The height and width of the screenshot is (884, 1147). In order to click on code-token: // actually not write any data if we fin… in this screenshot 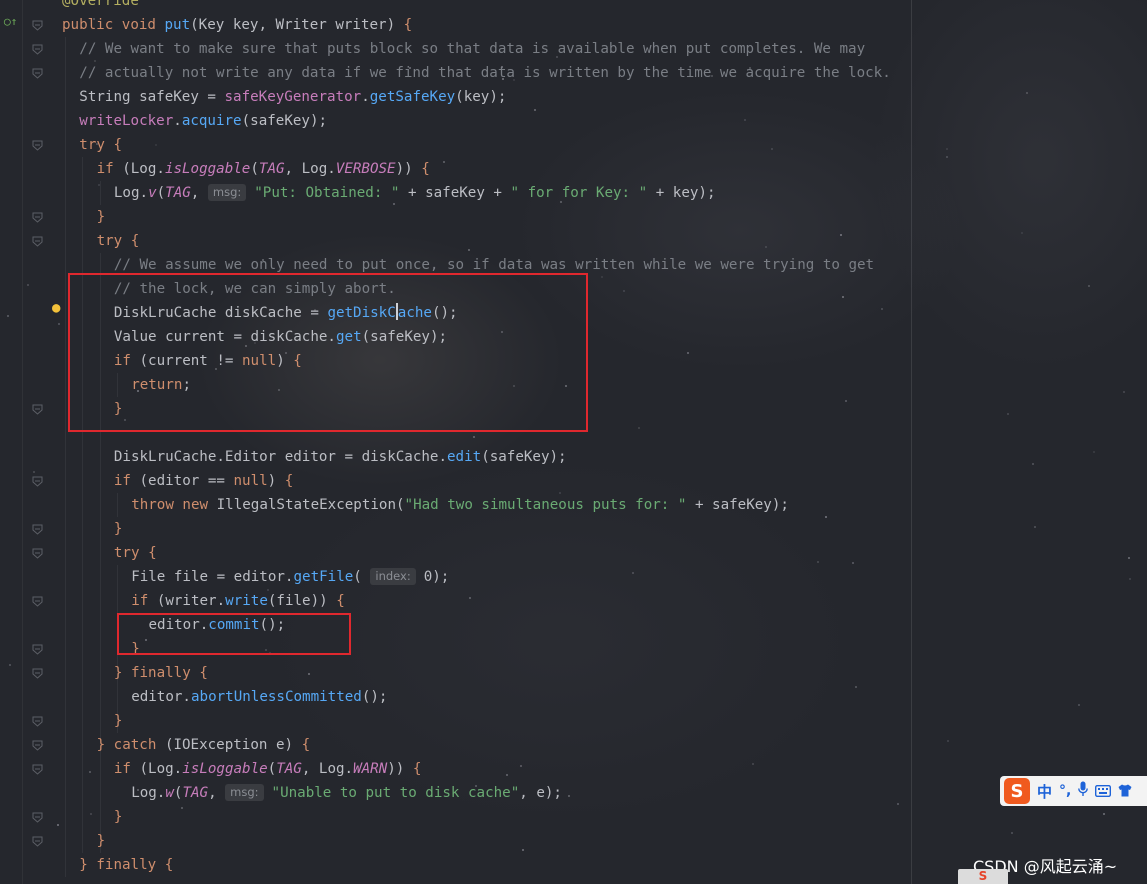, I will do `click(485, 73)`.